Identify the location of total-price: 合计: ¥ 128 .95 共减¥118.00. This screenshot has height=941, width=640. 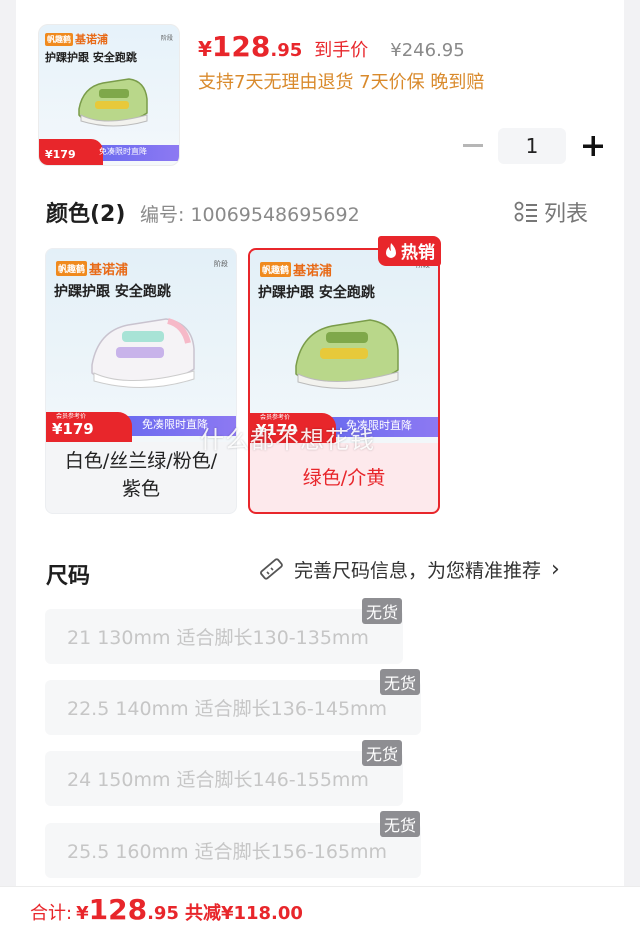
(166, 909).